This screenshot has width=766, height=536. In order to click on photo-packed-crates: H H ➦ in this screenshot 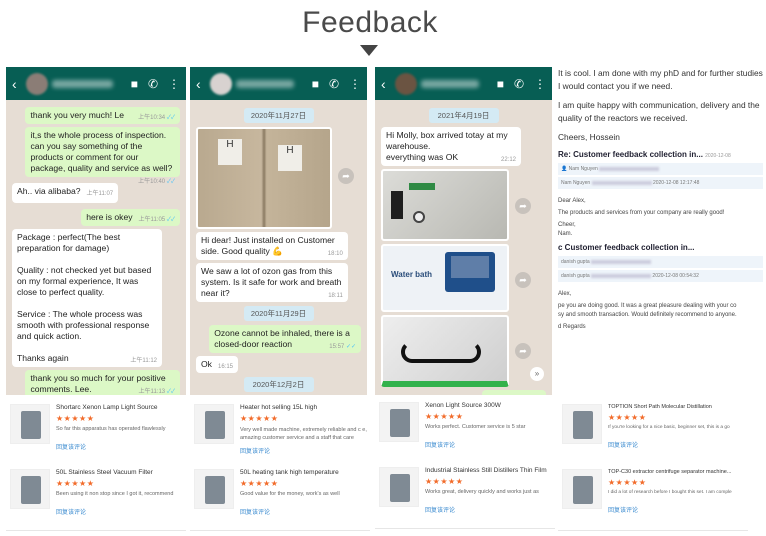, I will do `click(275, 178)`.